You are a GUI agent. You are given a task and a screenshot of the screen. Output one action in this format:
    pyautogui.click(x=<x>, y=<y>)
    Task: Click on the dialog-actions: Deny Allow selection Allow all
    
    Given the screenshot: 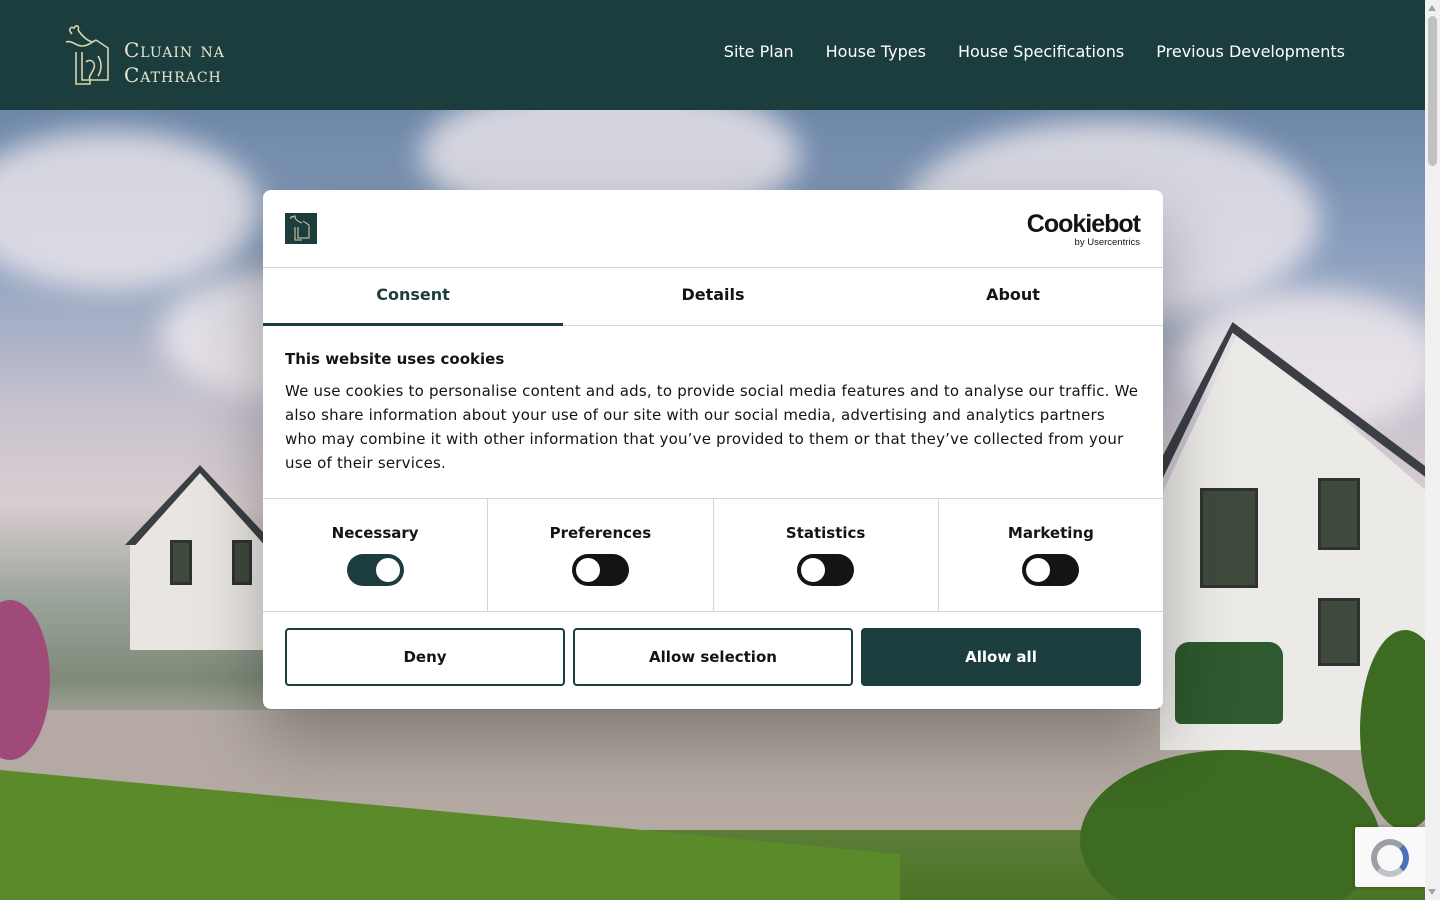 What is the action you would take?
    pyautogui.click(x=713, y=657)
    